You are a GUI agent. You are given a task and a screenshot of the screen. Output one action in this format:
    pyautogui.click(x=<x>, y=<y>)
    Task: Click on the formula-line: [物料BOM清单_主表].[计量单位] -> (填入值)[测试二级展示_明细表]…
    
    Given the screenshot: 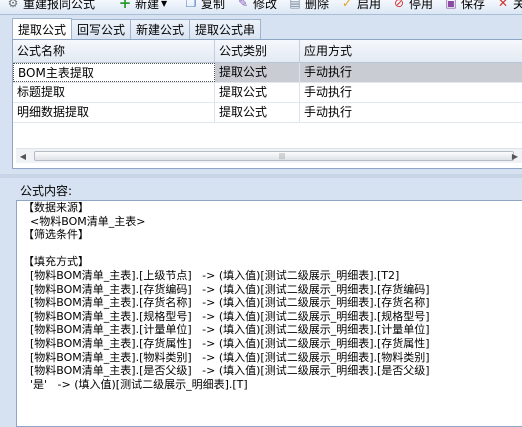 What is the action you would take?
    pyautogui.click(x=226, y=330)
    